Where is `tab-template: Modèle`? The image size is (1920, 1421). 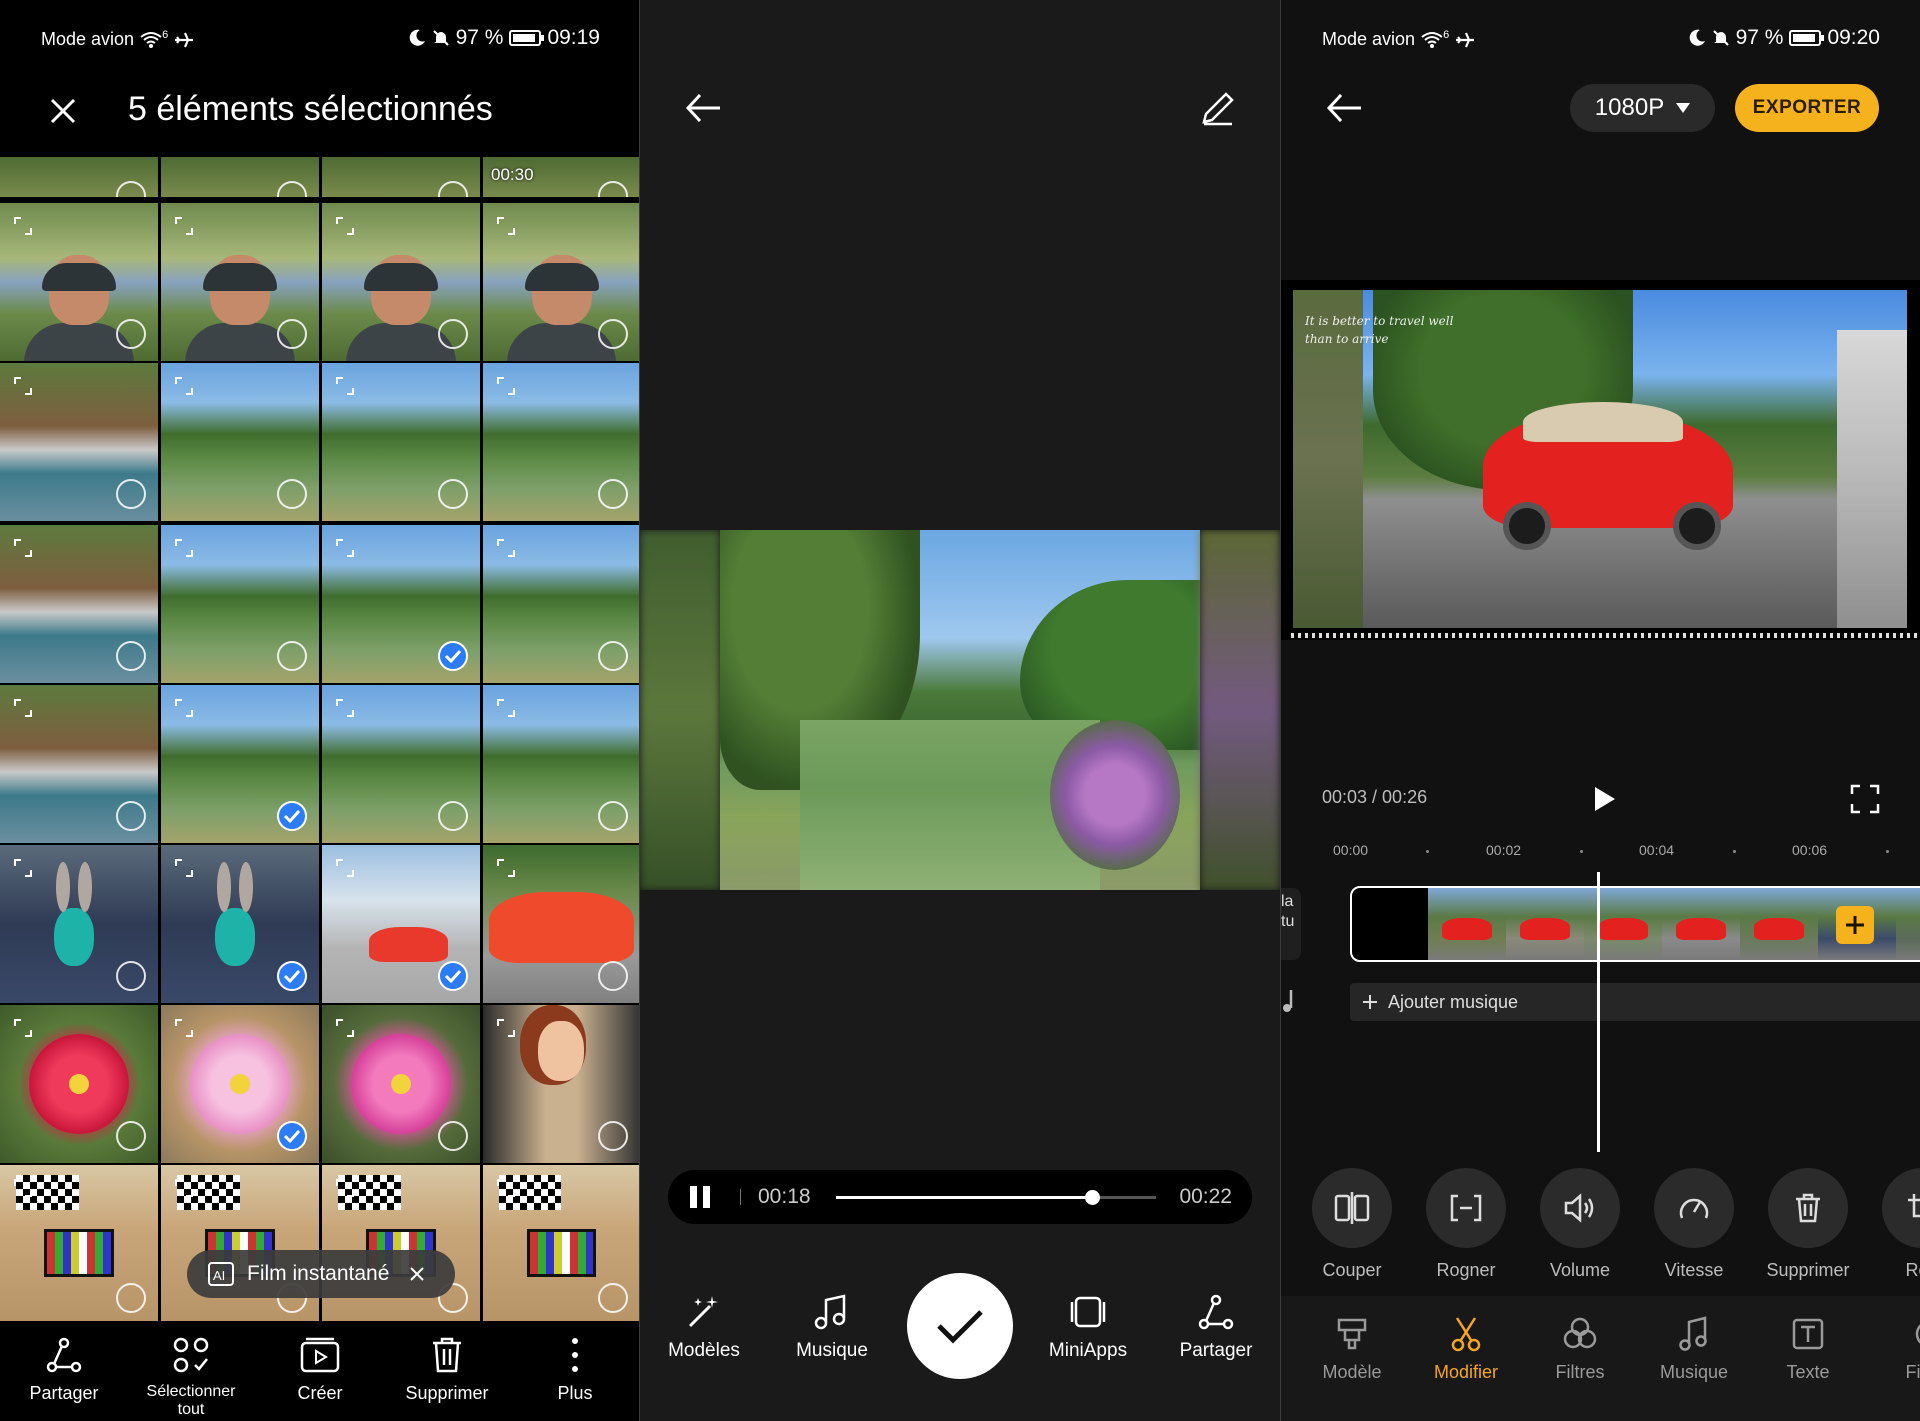
tab-template: Modèle is located at coordinates (1352, 1349).